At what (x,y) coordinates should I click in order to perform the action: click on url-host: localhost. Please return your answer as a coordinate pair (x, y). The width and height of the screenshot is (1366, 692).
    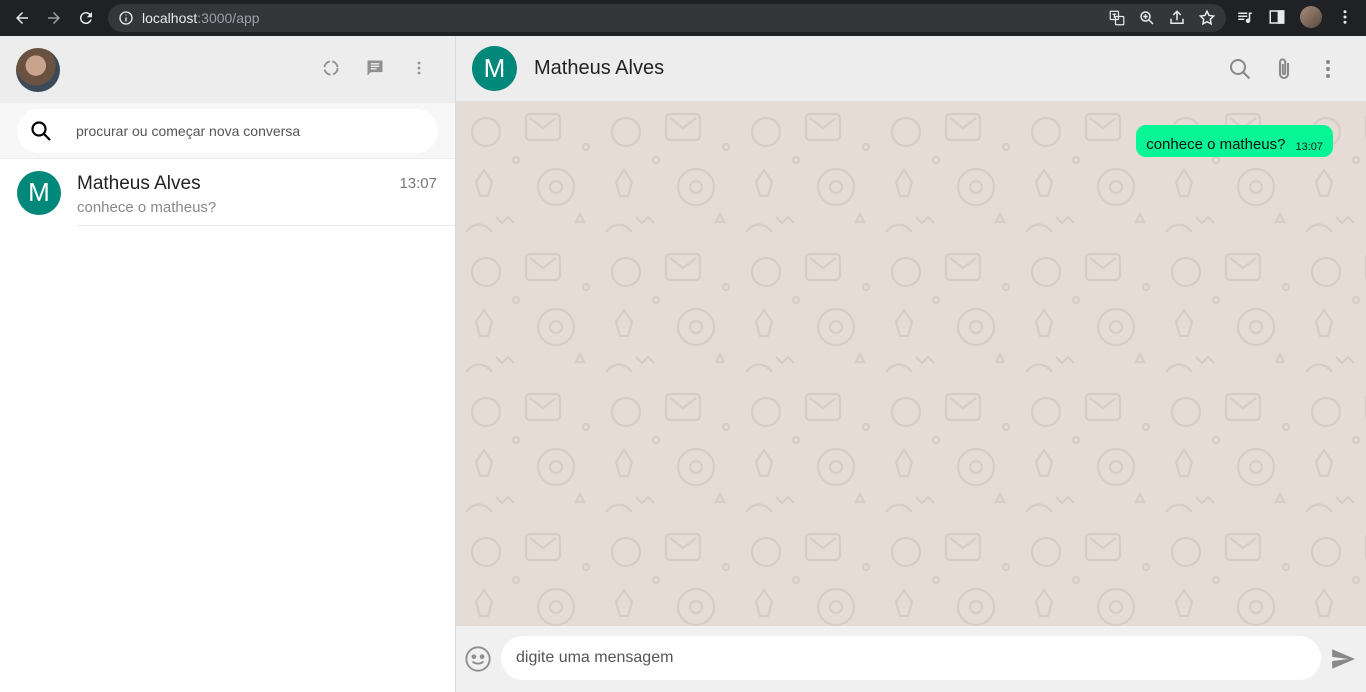
    Looking at the image, I should click on (170, 18).